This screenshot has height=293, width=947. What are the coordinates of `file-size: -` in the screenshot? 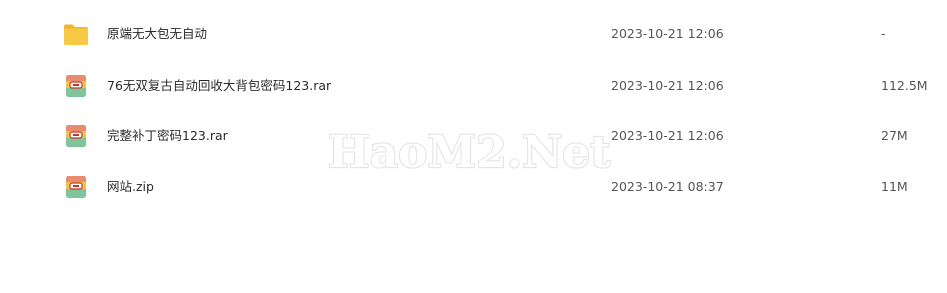 It's located at (883, 33).